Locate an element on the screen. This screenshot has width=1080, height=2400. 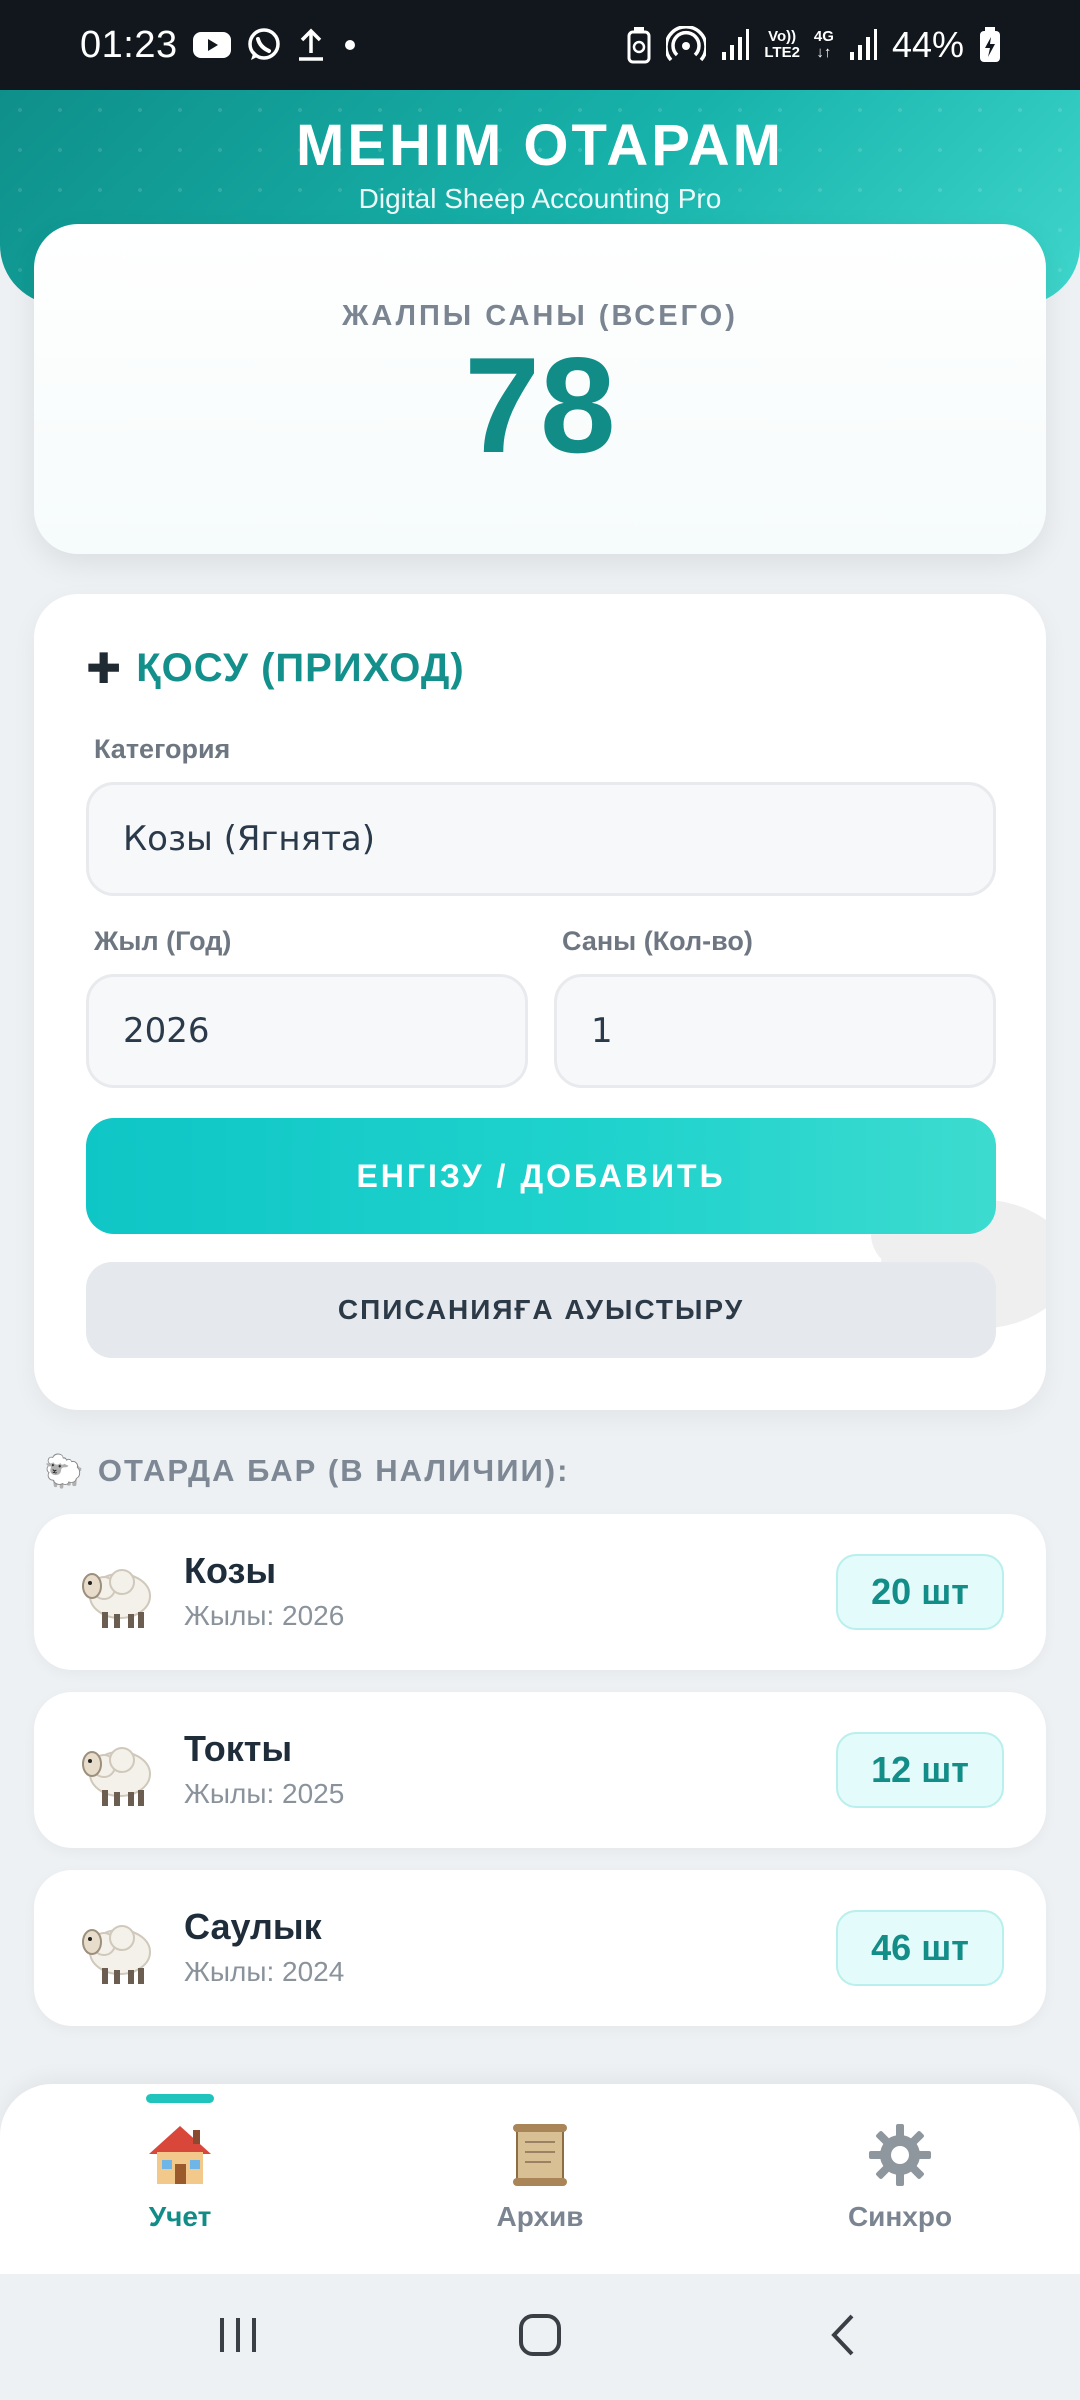
back-icon is located at coordinates (843, 2335).